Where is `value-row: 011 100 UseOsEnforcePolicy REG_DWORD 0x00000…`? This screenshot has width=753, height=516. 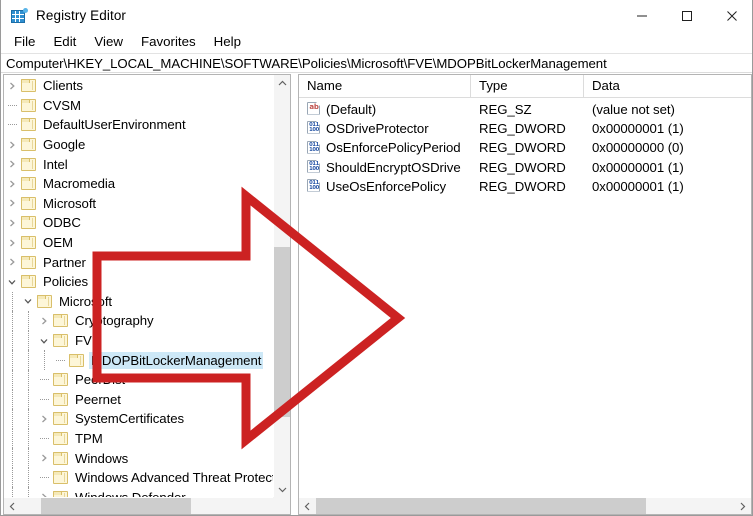
value-row: 011 100 UseOsEnforcePolicy REG_DWORD 0x00000… is located at coordinates (525, 186).